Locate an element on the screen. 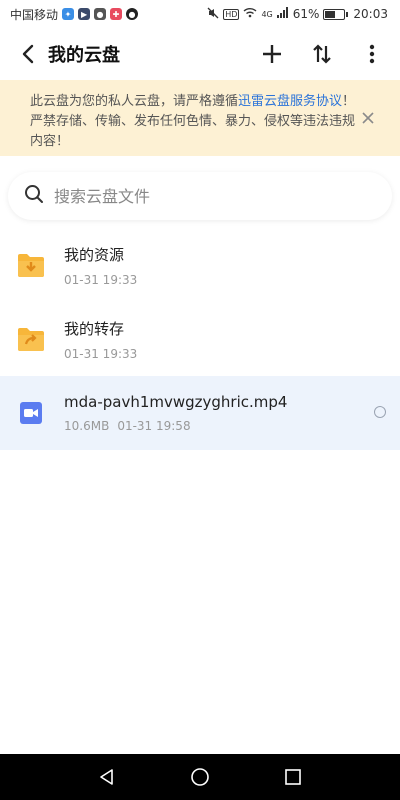  navigation-bar is located at coordinates (200, 777).